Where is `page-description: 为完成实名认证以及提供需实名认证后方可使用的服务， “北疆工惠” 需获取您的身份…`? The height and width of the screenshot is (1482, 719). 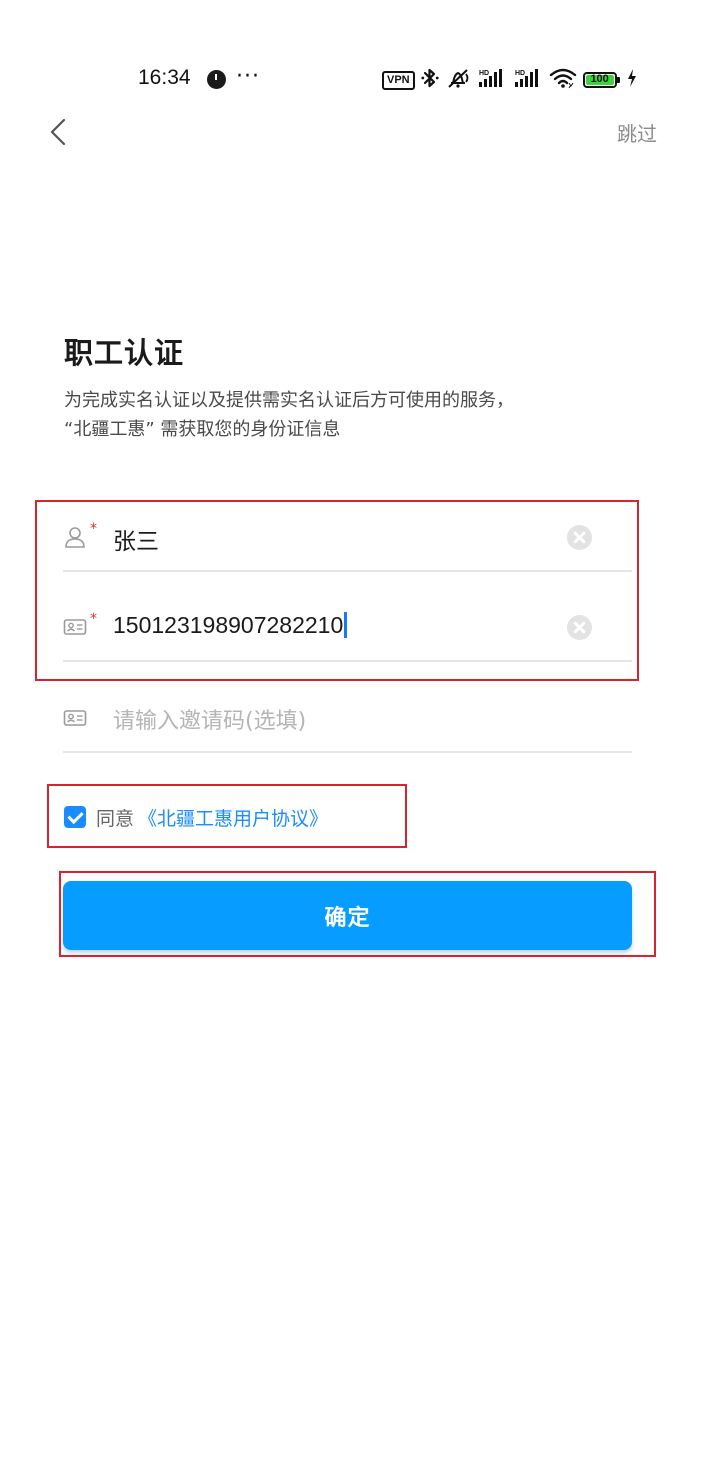 page-description: 为完成实名认证以及提供需实名认证后方可使用的服务， “北疆工惠” 需获取您的身份… is located at coordinates (344, 415).